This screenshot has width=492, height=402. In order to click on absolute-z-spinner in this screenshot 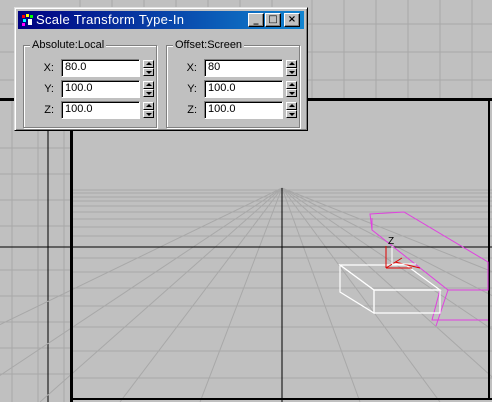, I will do `click(148, 110)`.